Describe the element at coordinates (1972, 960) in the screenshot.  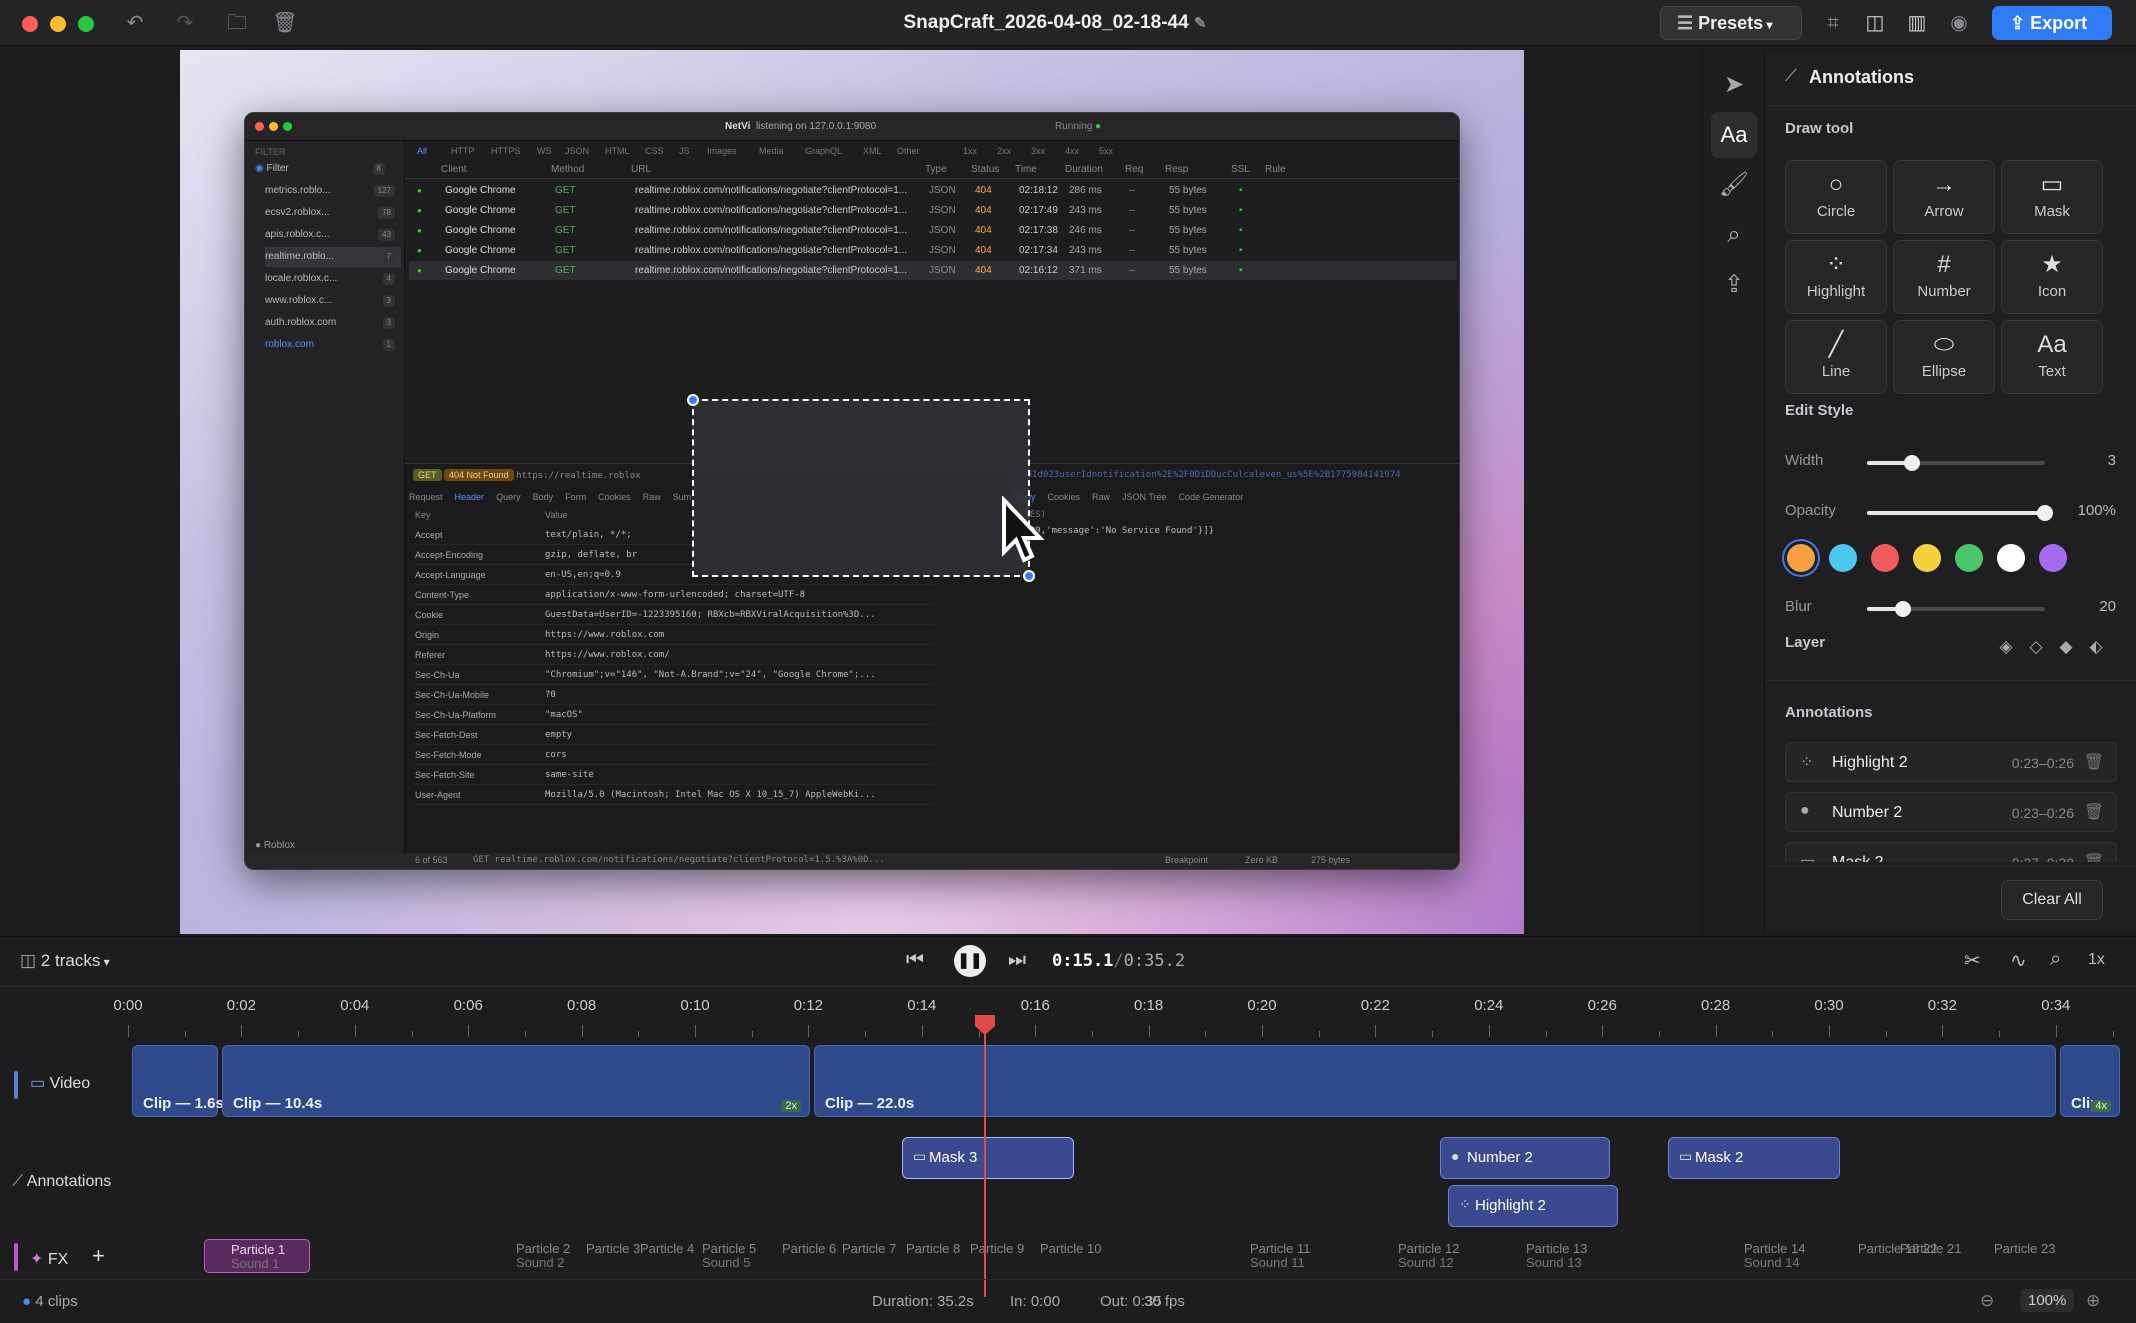
I see `scissors-icon: ✂` at that location.